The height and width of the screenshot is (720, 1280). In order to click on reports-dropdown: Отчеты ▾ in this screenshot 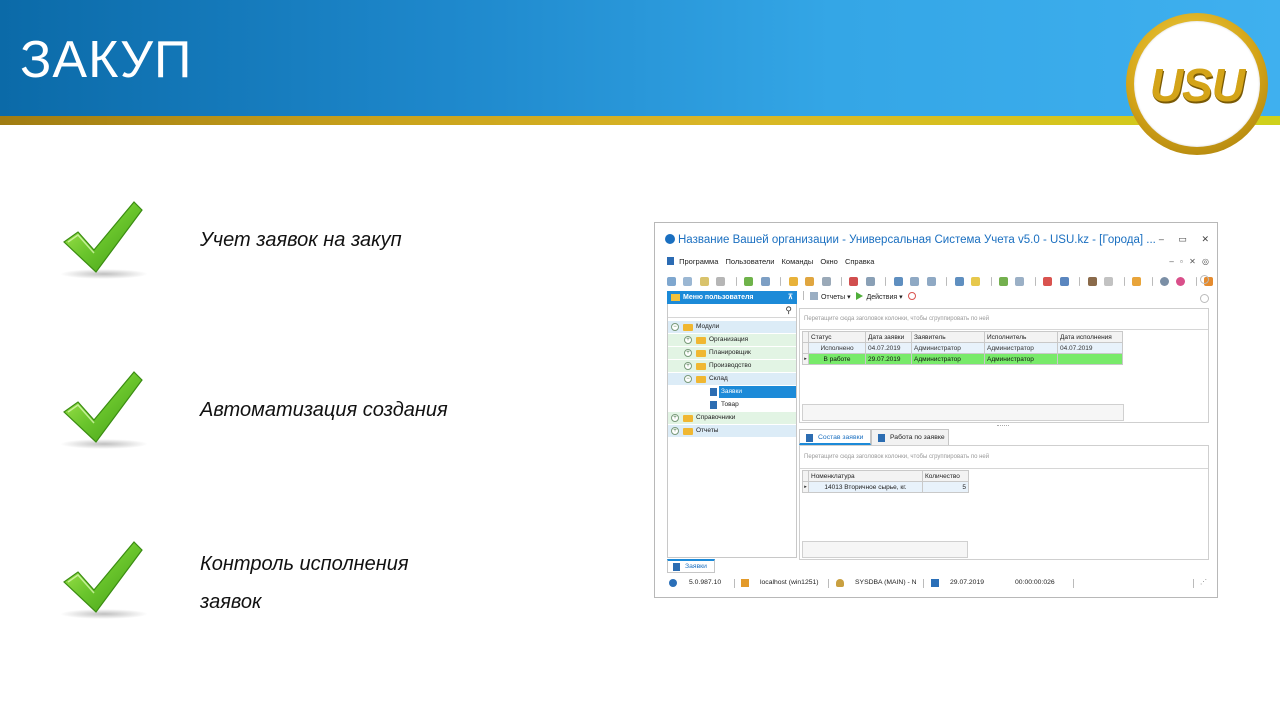, I will do `click(830, 296)`.